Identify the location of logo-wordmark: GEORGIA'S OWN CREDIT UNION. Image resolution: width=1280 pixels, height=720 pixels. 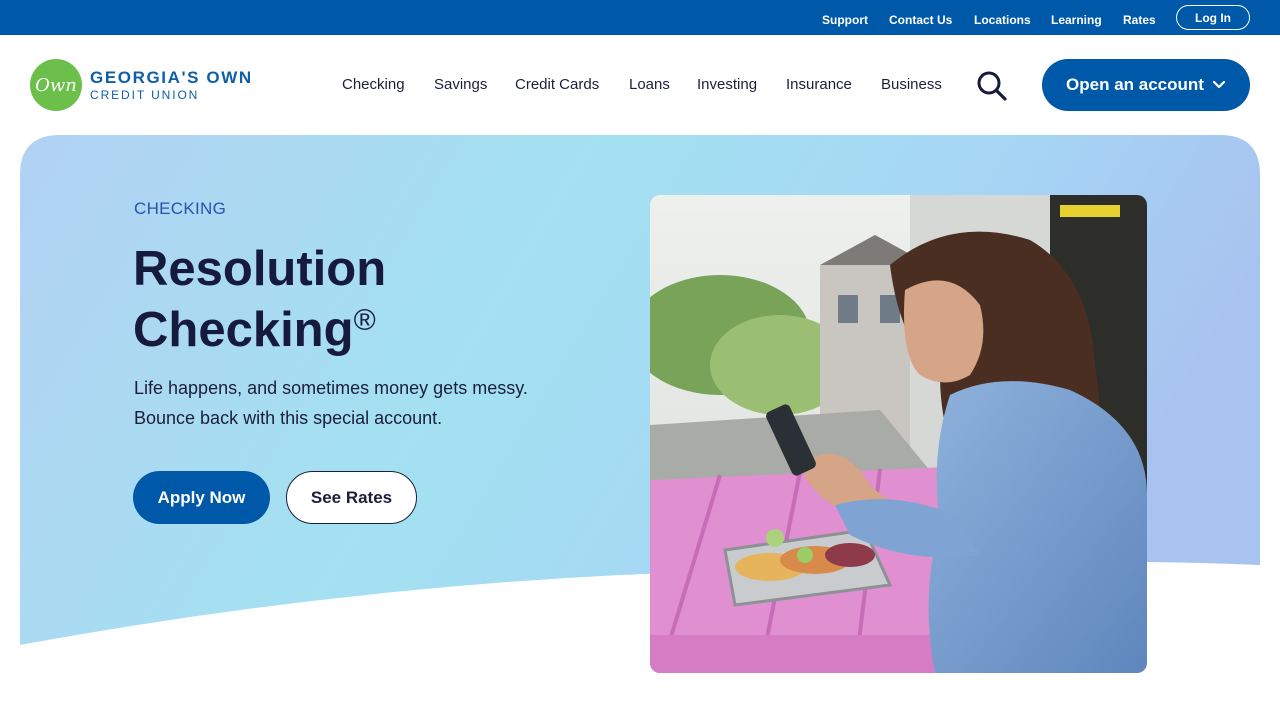
(171, 85).